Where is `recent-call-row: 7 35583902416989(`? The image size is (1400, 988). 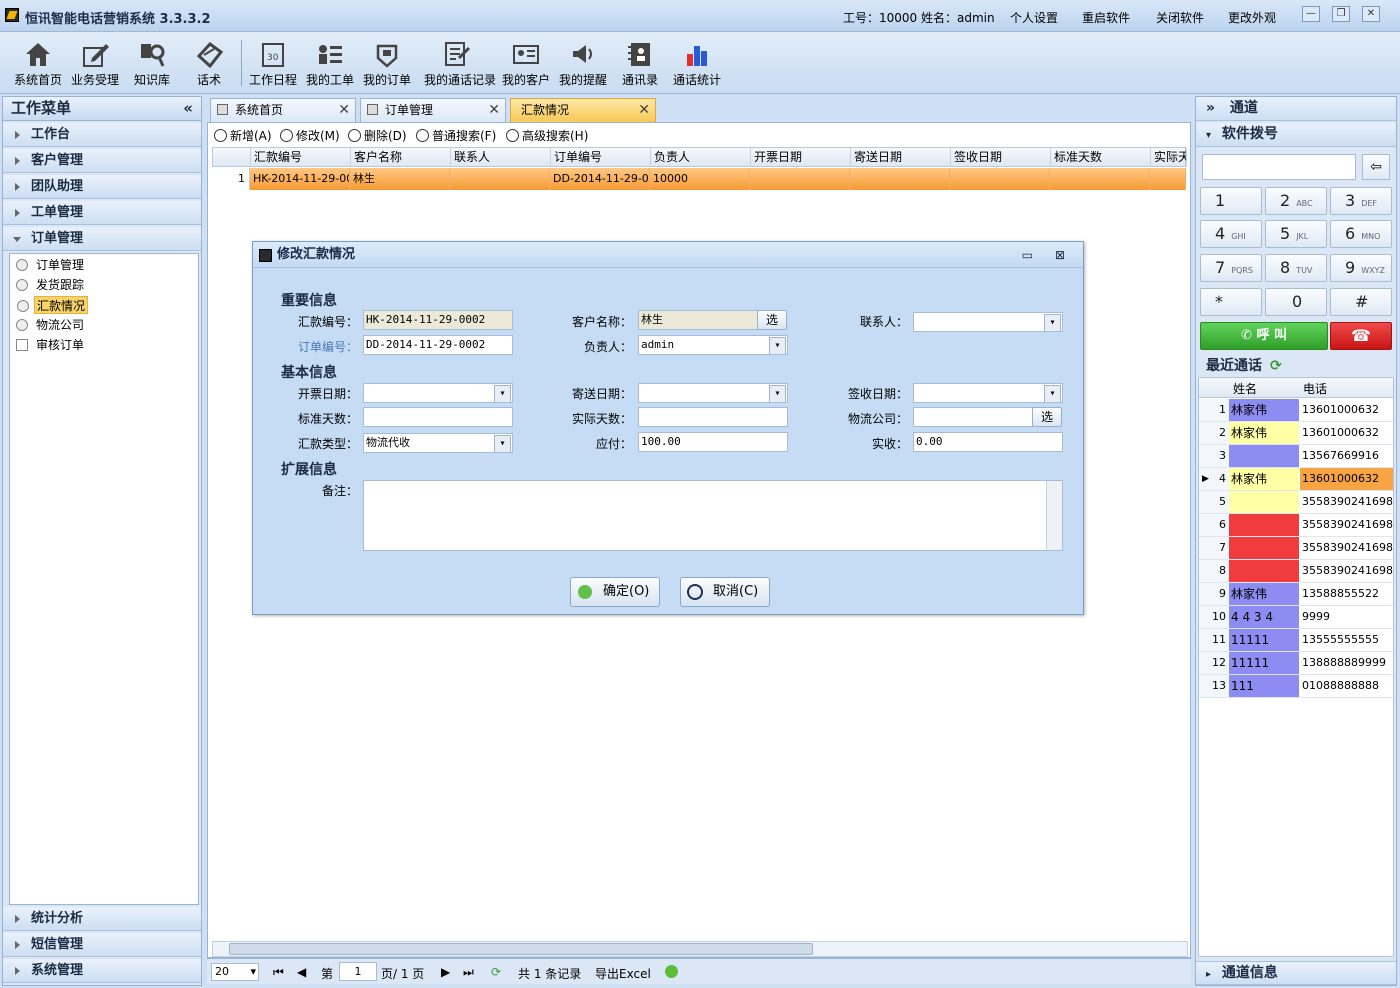
recent-call-row: 7 35583902416989( is located at coordinates (1296, 548).